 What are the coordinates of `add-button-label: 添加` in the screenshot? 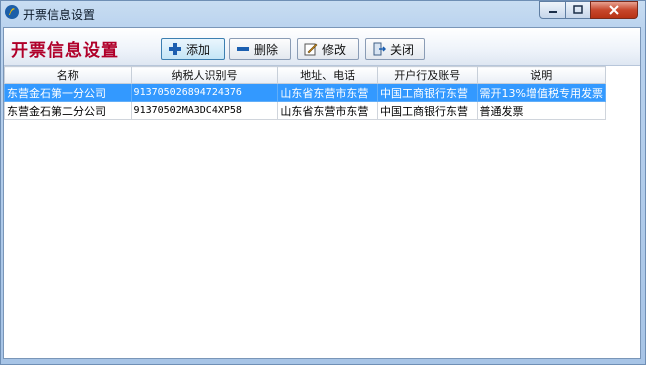 It's located at (198, 49).